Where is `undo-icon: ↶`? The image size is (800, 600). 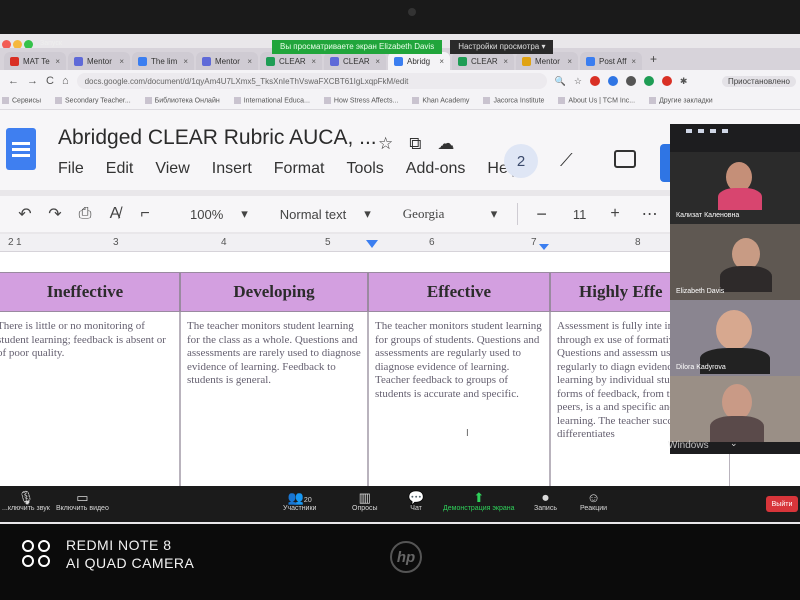 undo-icon: ↶ is located at coordinates (25, 214).